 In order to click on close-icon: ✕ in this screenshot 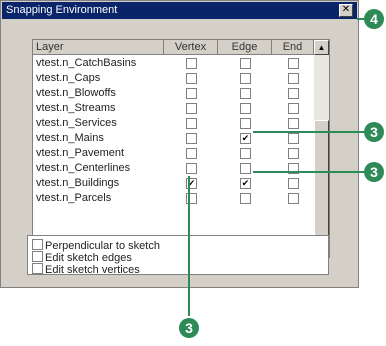, I will do `click(346, 9)`.